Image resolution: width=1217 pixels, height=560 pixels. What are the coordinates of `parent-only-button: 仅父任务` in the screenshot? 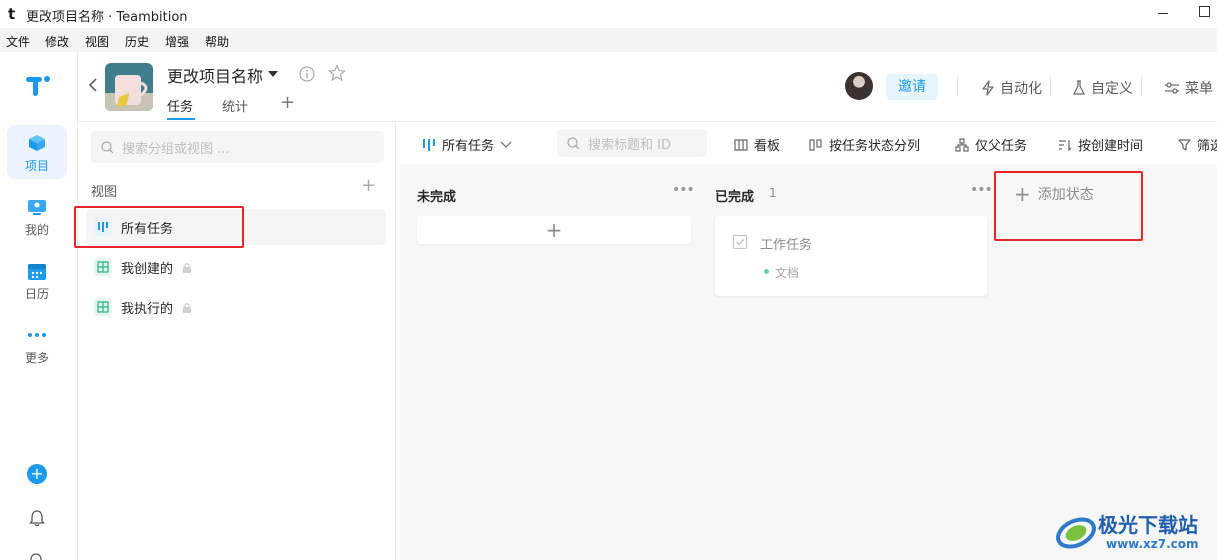 It's located at (991, 144).